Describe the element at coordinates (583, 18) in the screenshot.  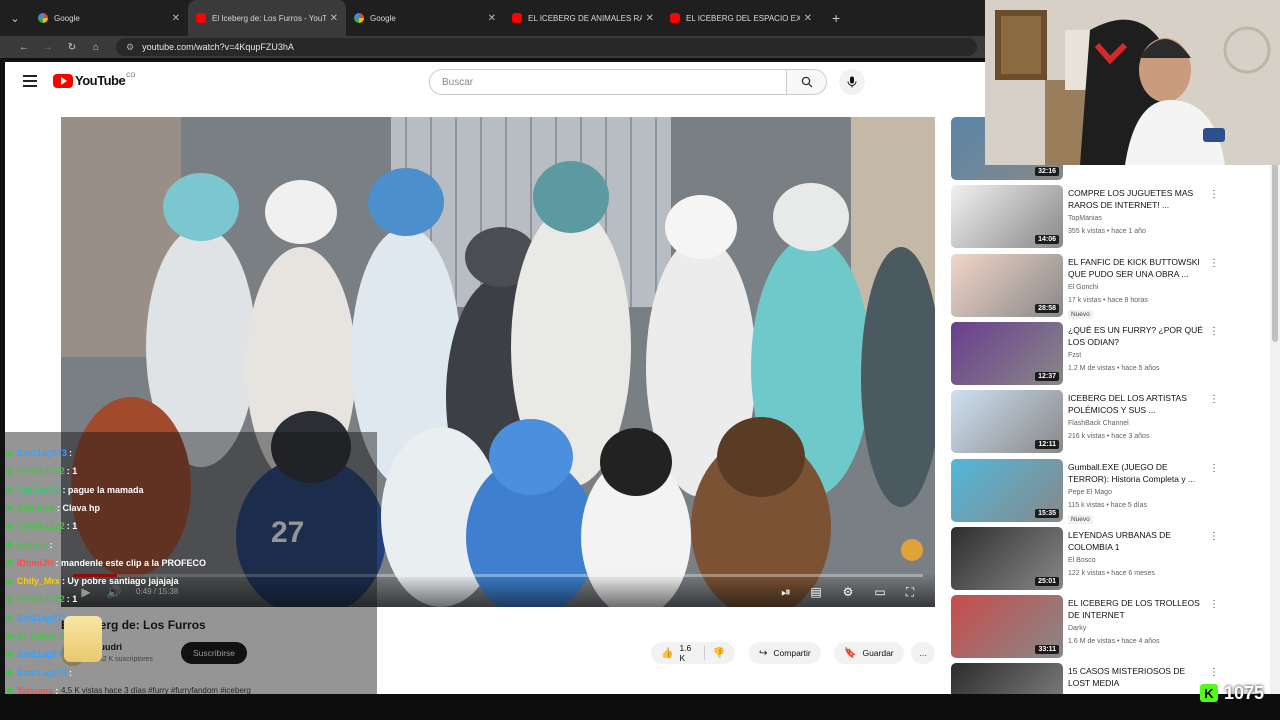
I see `browser-tab: EL ICEBERG DE ANIMALES RAR ✕` at that location.